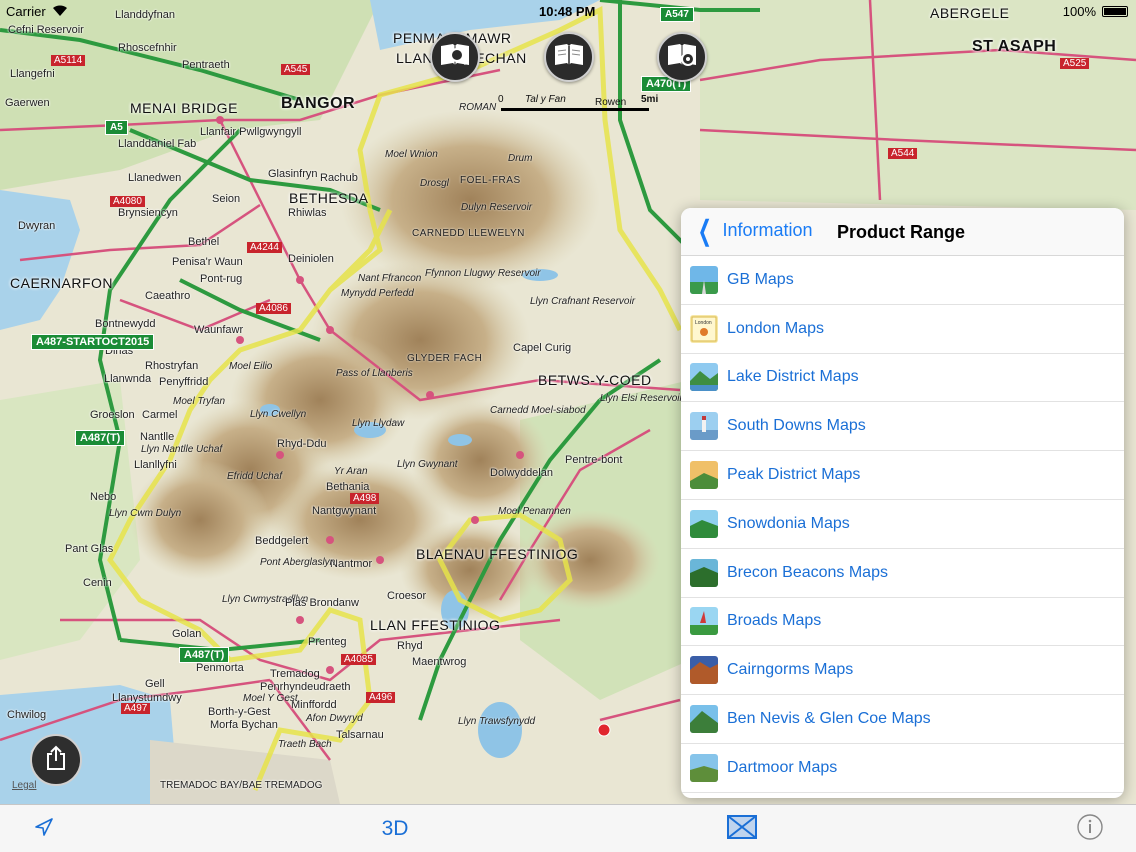 Image resolution: width=1136 pixels, height=852 pixels. Describe the element at coordinates (902, 475) in the screenshot. I see `product-item-peak-district: Peak District Maps` at that location.